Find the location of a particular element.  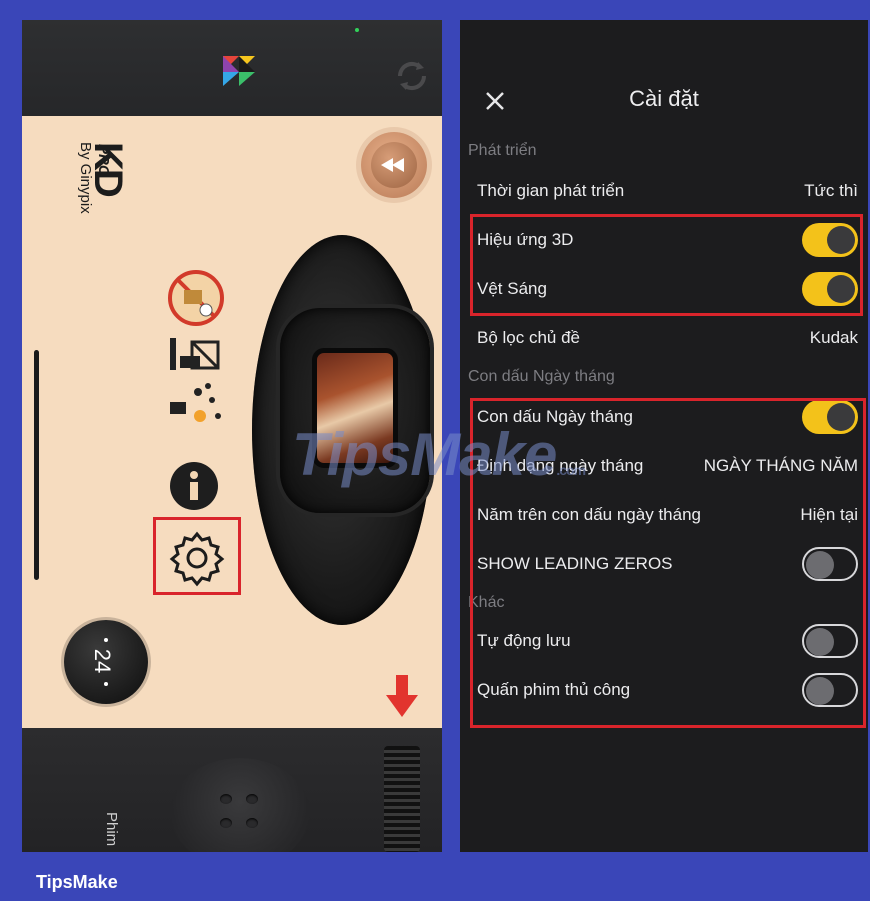

camera-top-bar is located at coordinates (232, 68).